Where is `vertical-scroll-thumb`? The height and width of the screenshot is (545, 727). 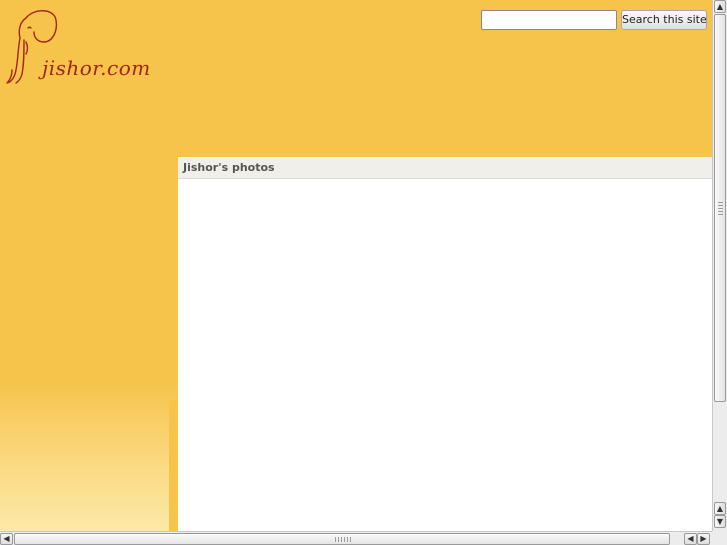 vertical-scroll-thumb is located at coordinates (720, 208).